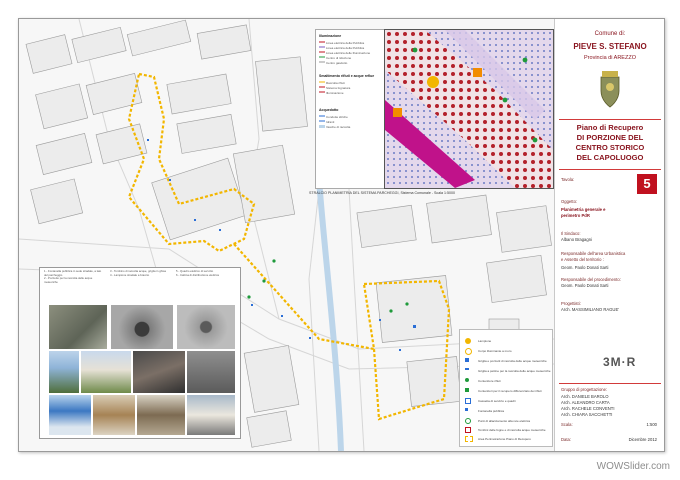 The height and width of the screenshot is (480, 680). I want to click on legend-item: Contenitore rifiuti, so click(489, 381).